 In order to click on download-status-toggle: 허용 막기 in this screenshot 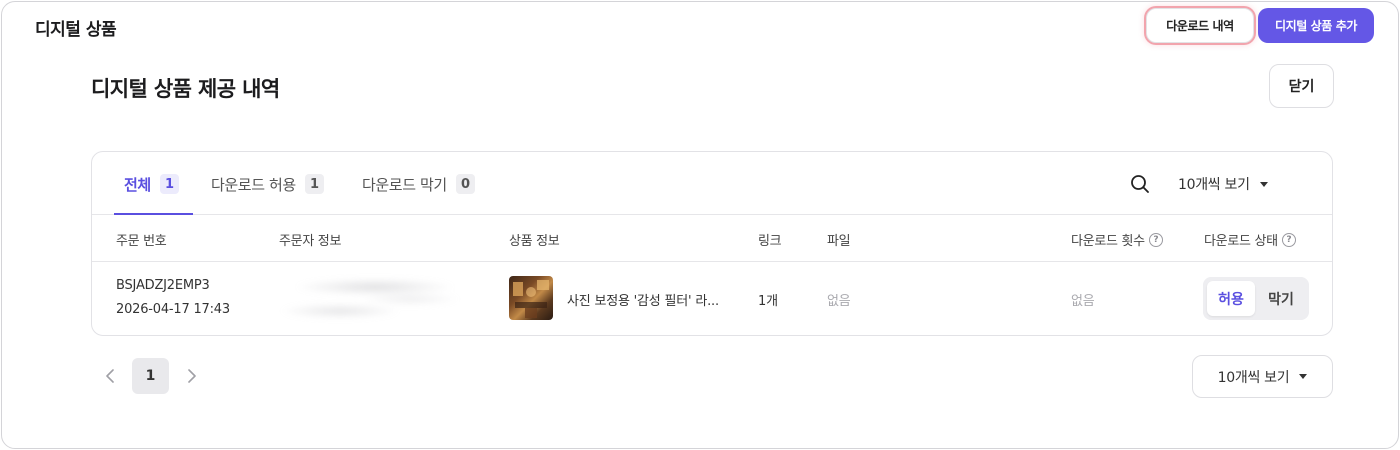, I will do `click(1256, 298)`.